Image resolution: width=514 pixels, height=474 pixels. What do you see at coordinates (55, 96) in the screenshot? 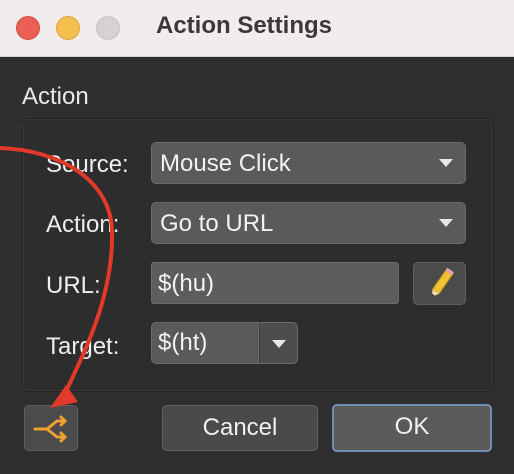
I see `group-title: Action` at bounding box center [55, 96].